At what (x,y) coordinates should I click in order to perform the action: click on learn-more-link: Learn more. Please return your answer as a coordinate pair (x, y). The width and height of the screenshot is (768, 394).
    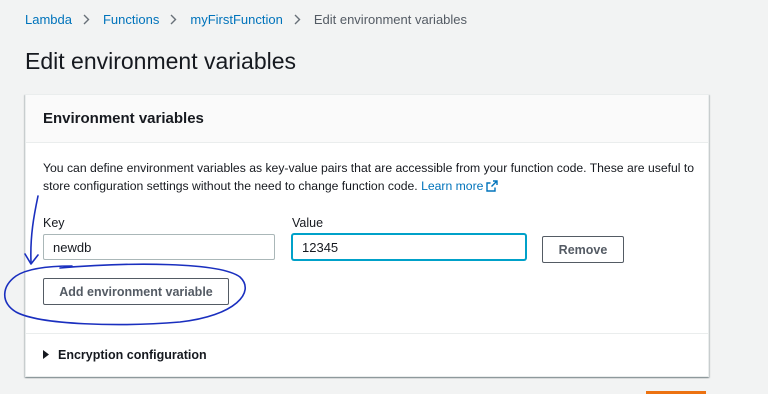
    Looking at the image, I should click on (460, 186).